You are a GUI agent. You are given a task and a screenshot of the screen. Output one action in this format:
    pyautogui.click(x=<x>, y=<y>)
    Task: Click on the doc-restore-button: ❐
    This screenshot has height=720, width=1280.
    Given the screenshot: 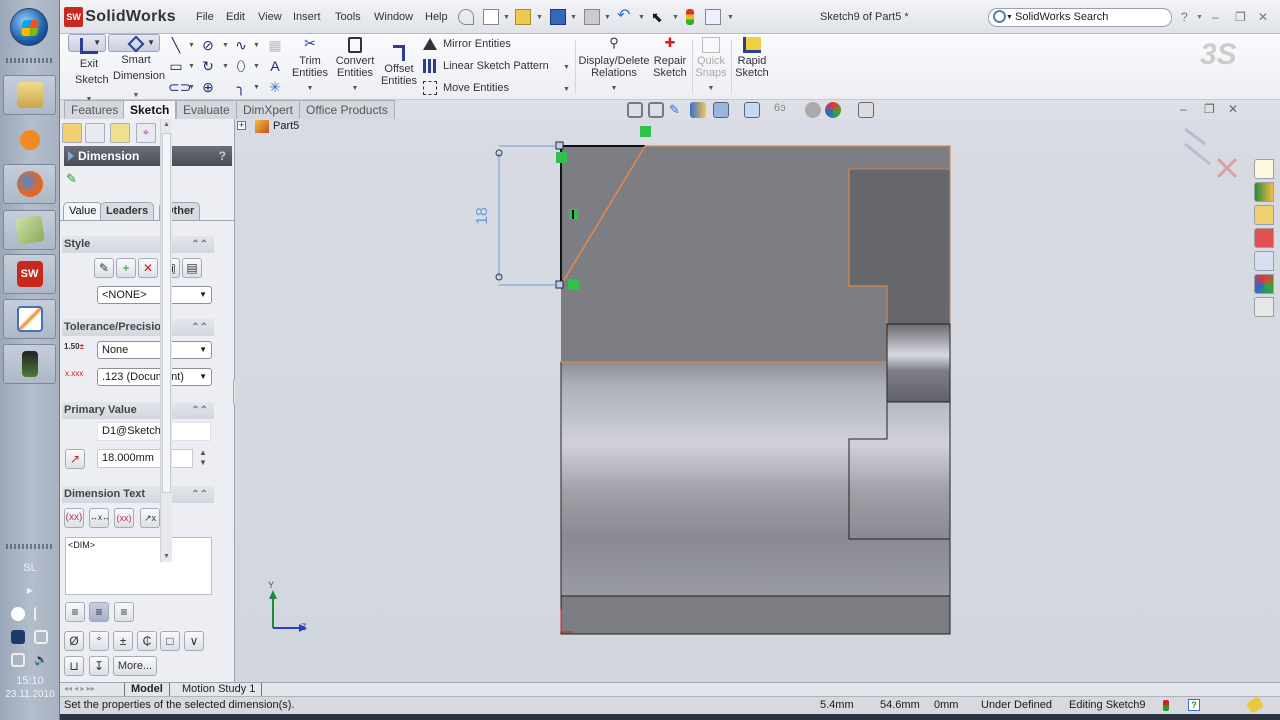 What is the action you would take?
    pyautogui.click(x=1209, y=109)
    